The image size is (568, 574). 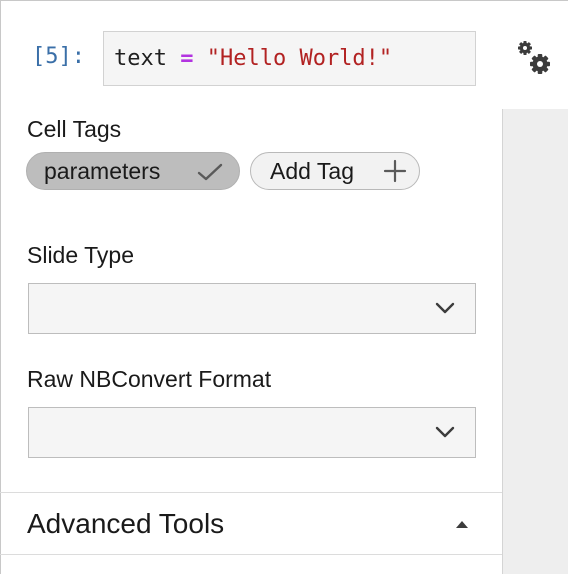 What do you see at coordinates (284, 0) in the screenshot?
I see `top-border` at bounding box center [284, 0].